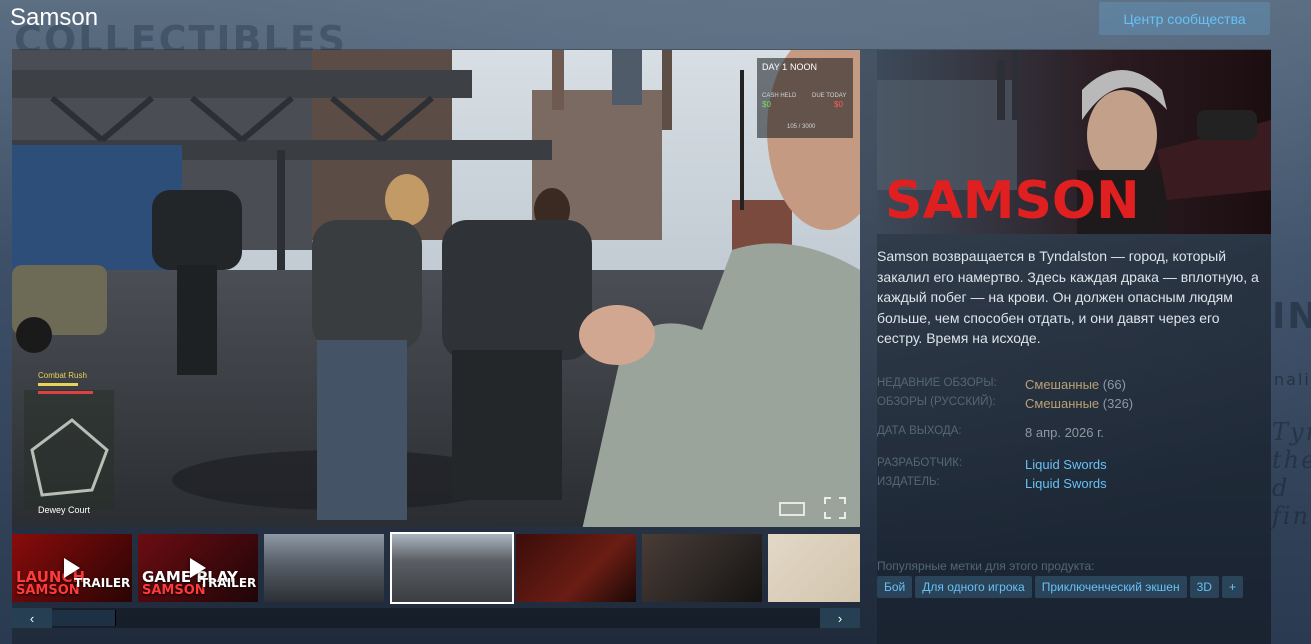 The width and height of the screenshot is (1311, 644). I want to click on page-title: Samson, so click(54, 17).